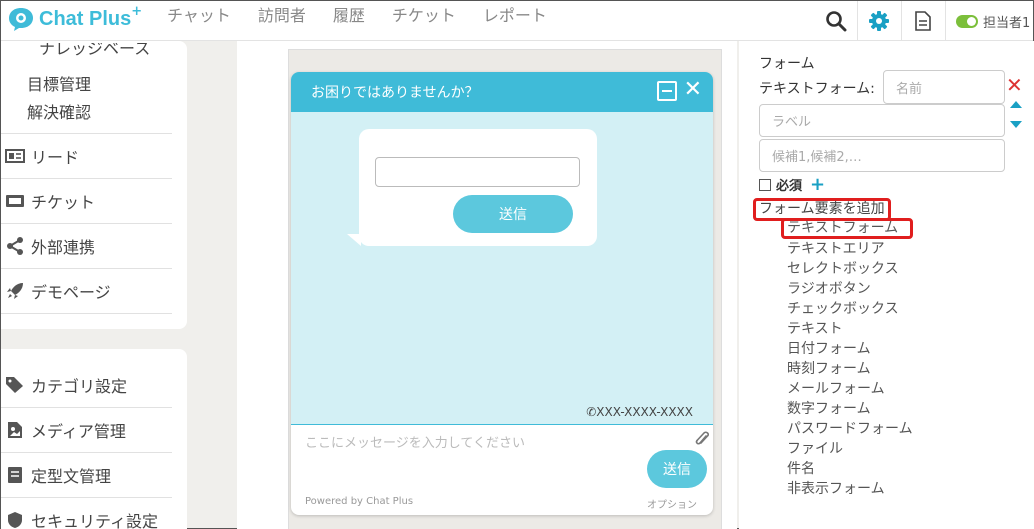 This screenshot has width=1034, height=529. I want to click on element-checkbox: チェックボックス, so click(850, 309).